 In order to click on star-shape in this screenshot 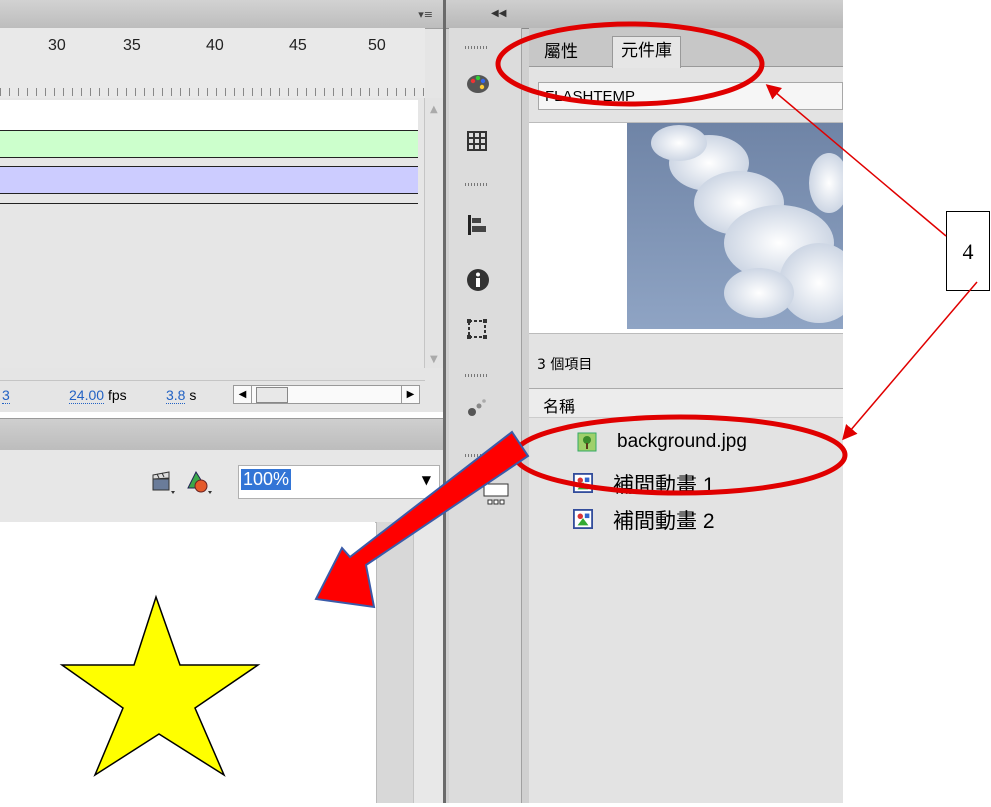, I will do `click(187, 662)`.